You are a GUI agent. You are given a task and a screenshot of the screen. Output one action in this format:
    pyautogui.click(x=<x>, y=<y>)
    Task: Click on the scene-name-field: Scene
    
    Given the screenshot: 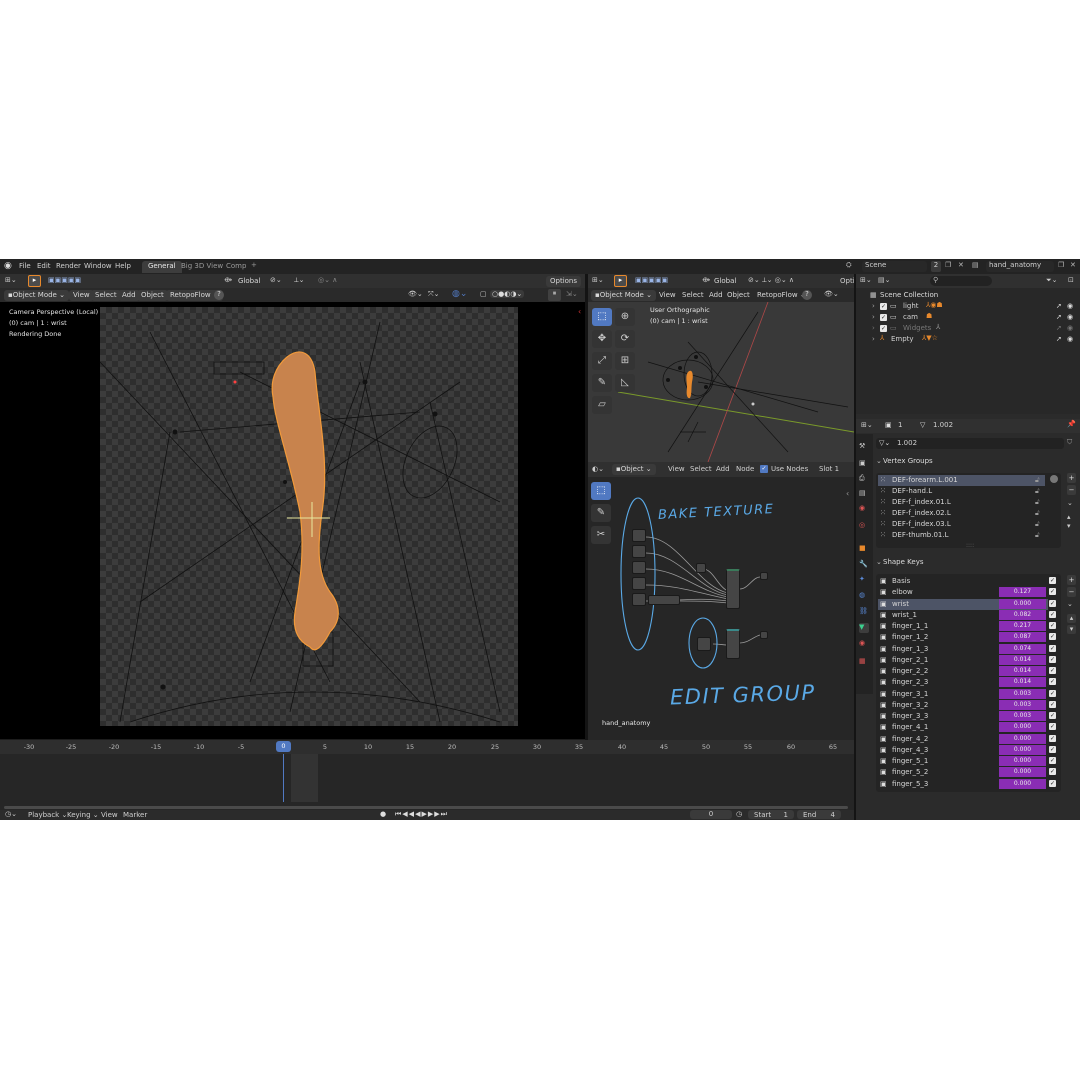 What is the action you would take?
    pyautogui.click(x=894, y=266)
    